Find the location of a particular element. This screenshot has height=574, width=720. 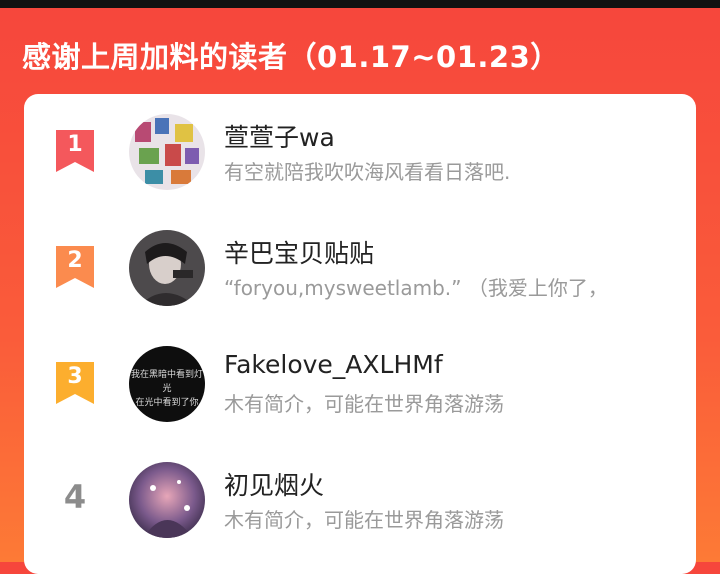

rank-badge: 2 is located at coordinates (75, 267).